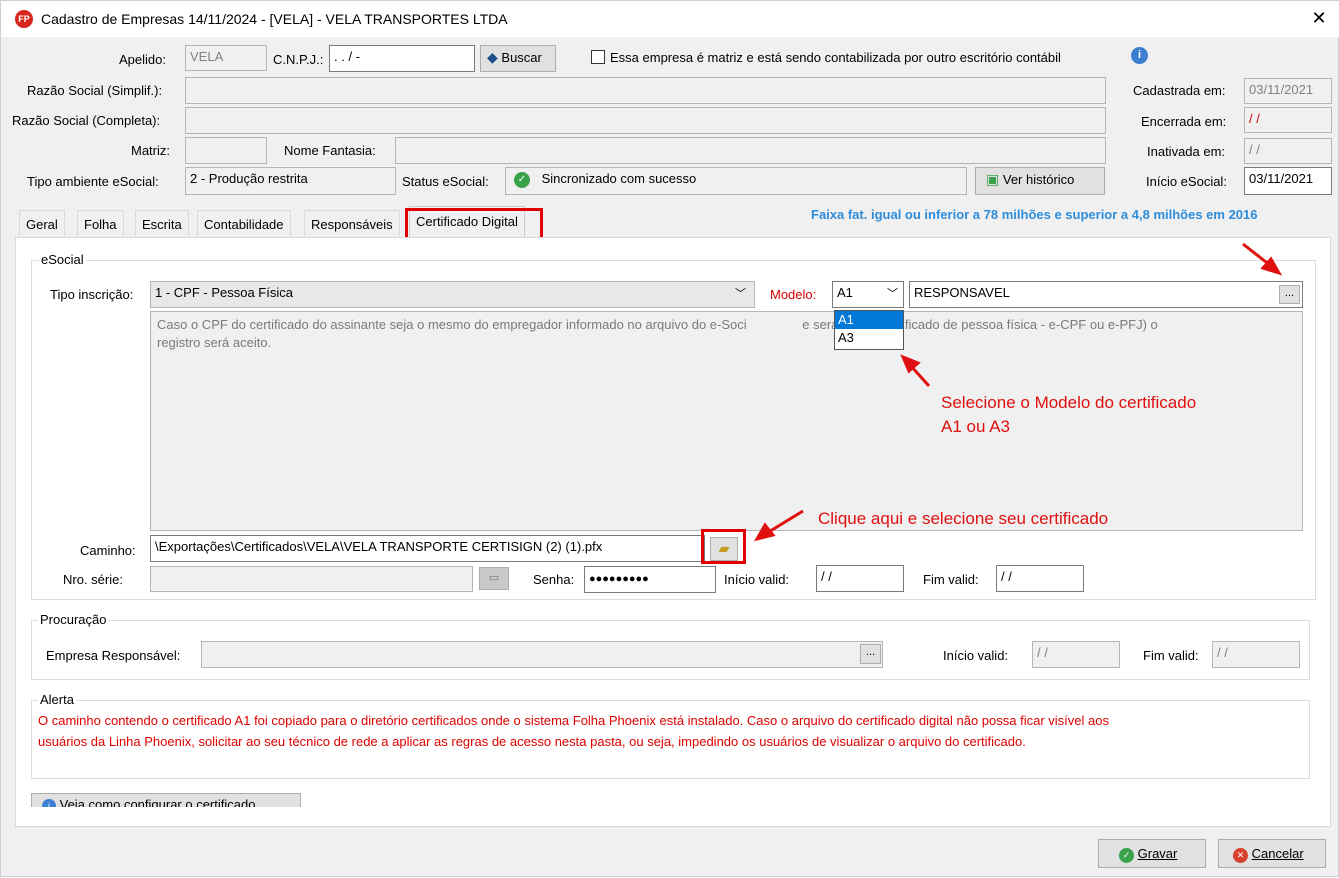  Describe the element at coordinates (920, 376) in the screenshot. I see `arrow-to-modelo` at that location.